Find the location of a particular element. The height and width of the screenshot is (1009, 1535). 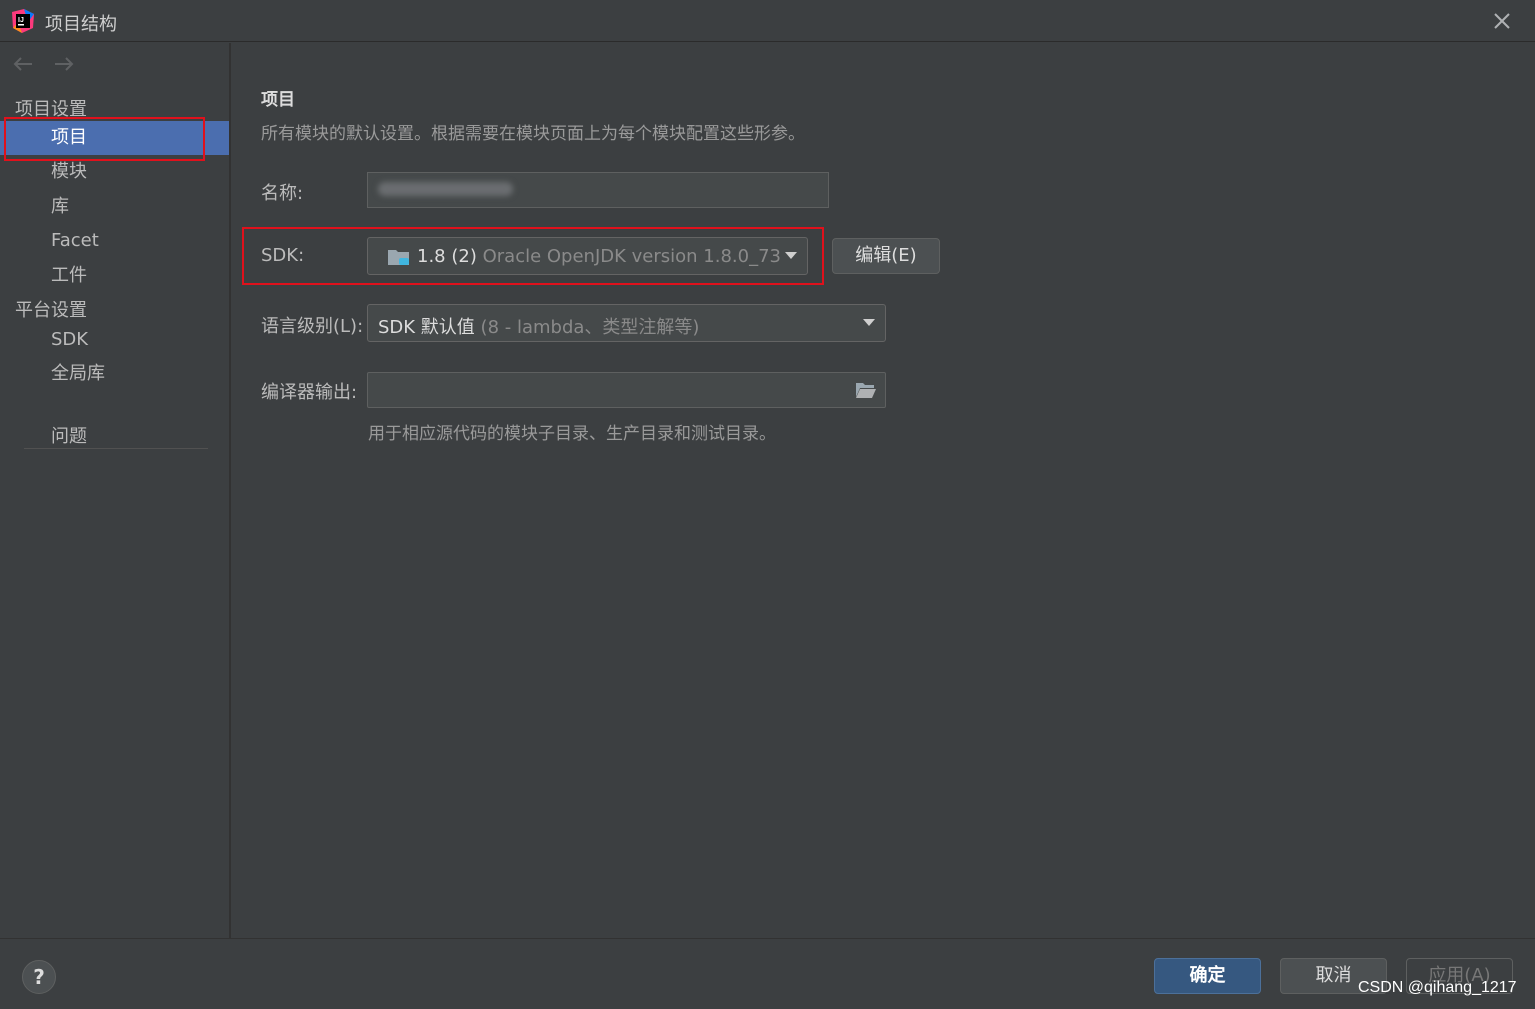

sidebar: 项目设置 项目 模块 库 Facet 工件 平台设置 SDK 全局库 问题 is located at coordinates (115, 490).